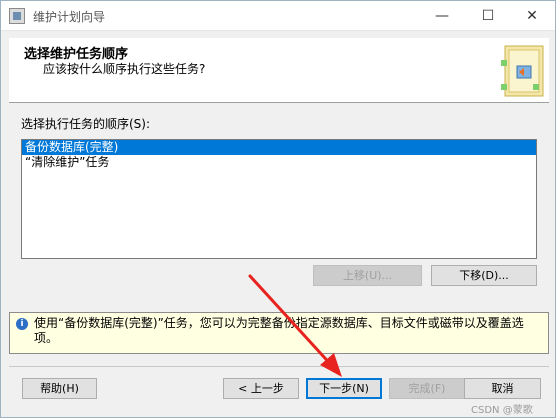 This screenshot has width=556, height=418. Describe the element at coordinates (59, 388) in the screenshot. I see `help-button: 帮助(H)` at that location.